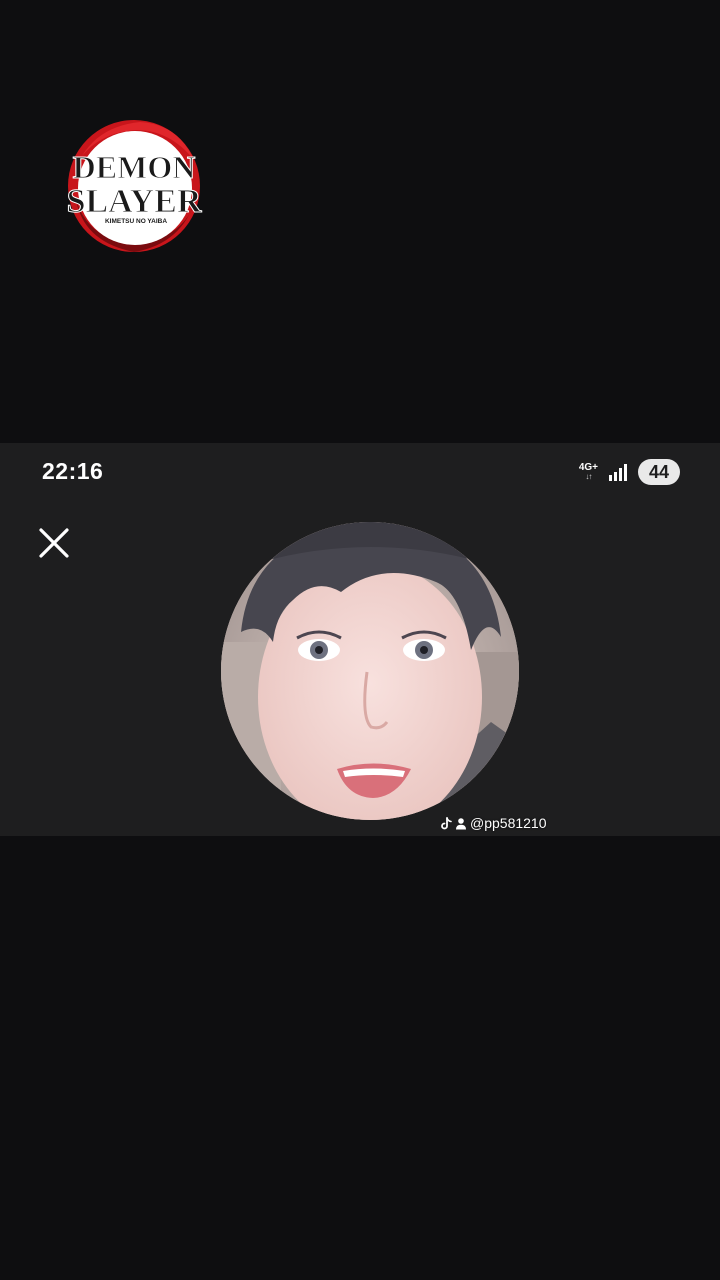 The height and width of the screenshot is (1280, 720). What do you see at coordinates (134, 167) in the screenshot?
I see `logo-line-1: DEMON` at bounding box center [134, 167].